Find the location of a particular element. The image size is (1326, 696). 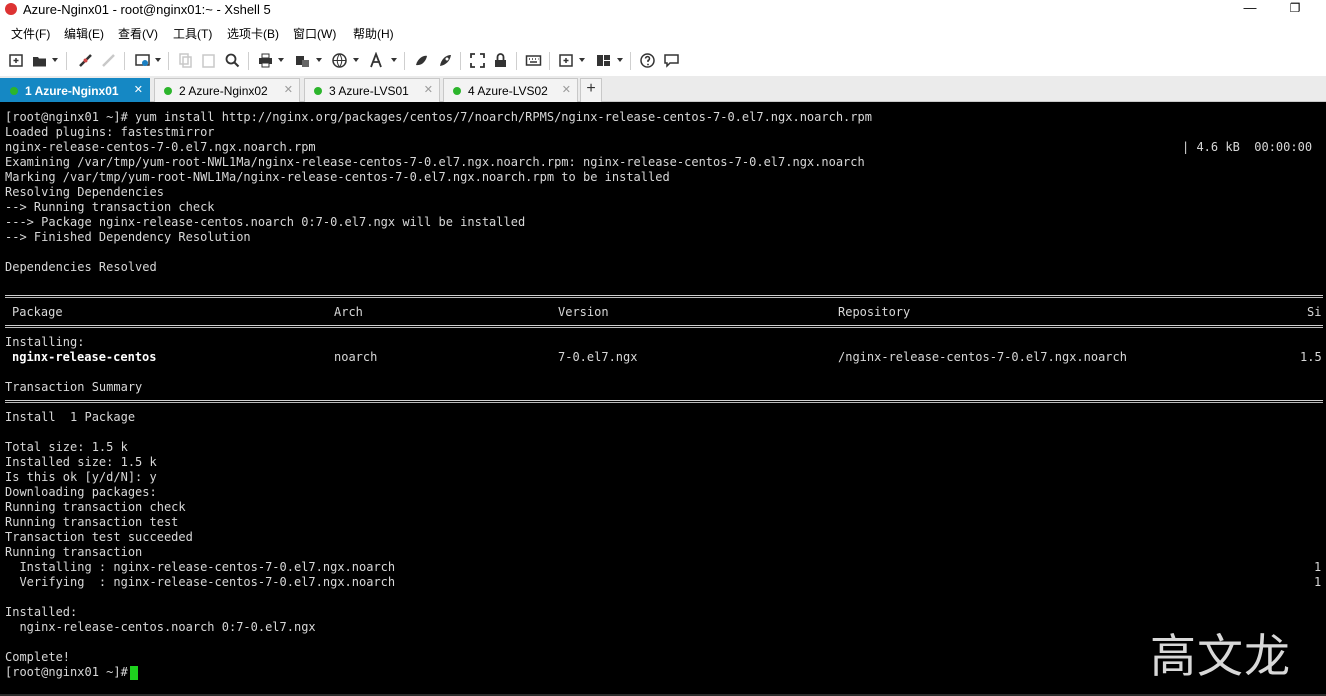

column-header-size: Si is located at coordinates (1314, 312).